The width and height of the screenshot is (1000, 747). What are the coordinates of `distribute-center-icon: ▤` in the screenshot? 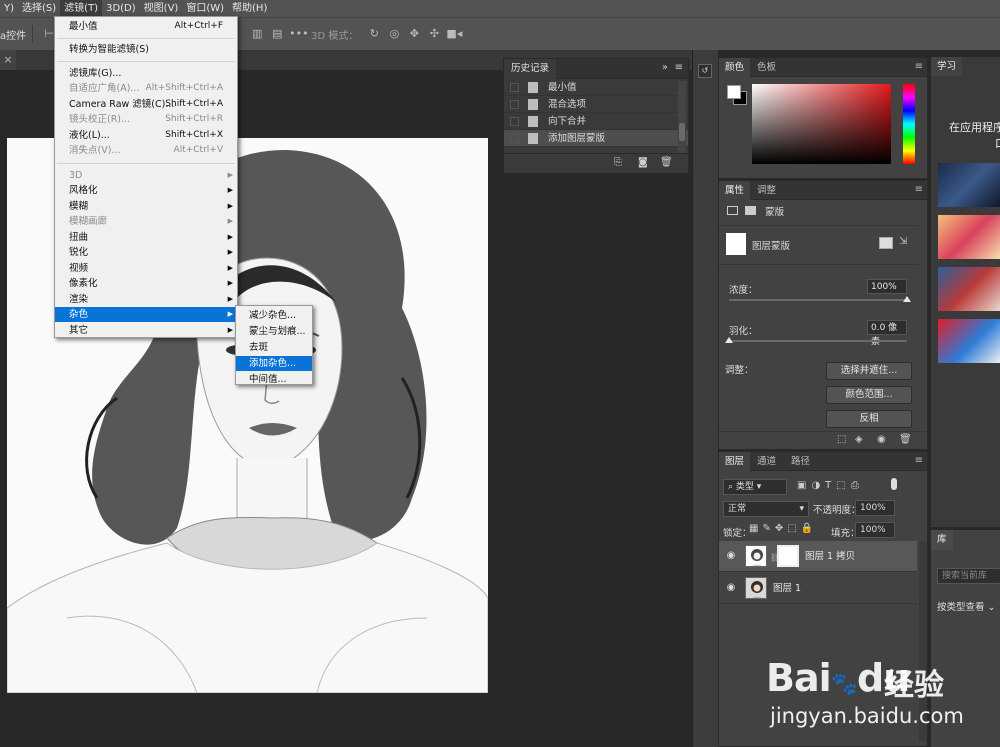 It's located at (277, 34).